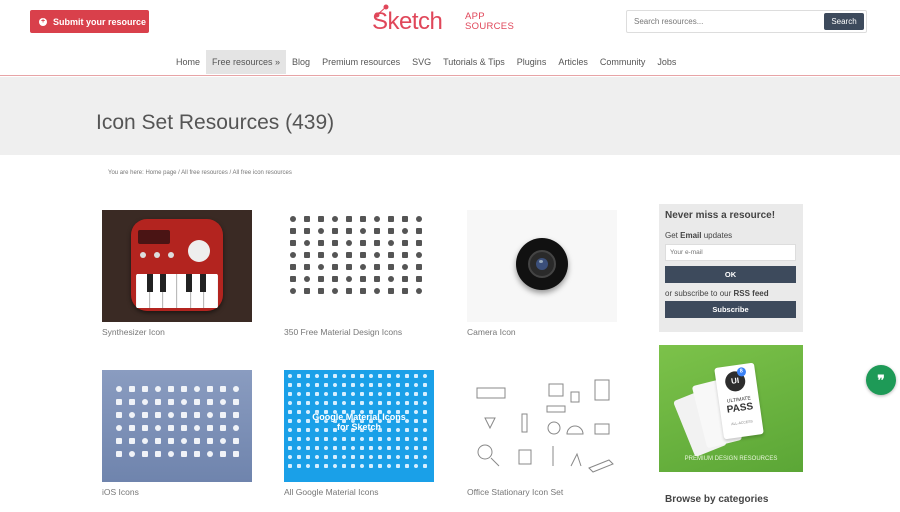 This screenshot has height=512, width=900. What do you see at coordinates (421, 62) in the screenshot?
I see `nav-item-svg: SVG` at bounding box center [421, 62].